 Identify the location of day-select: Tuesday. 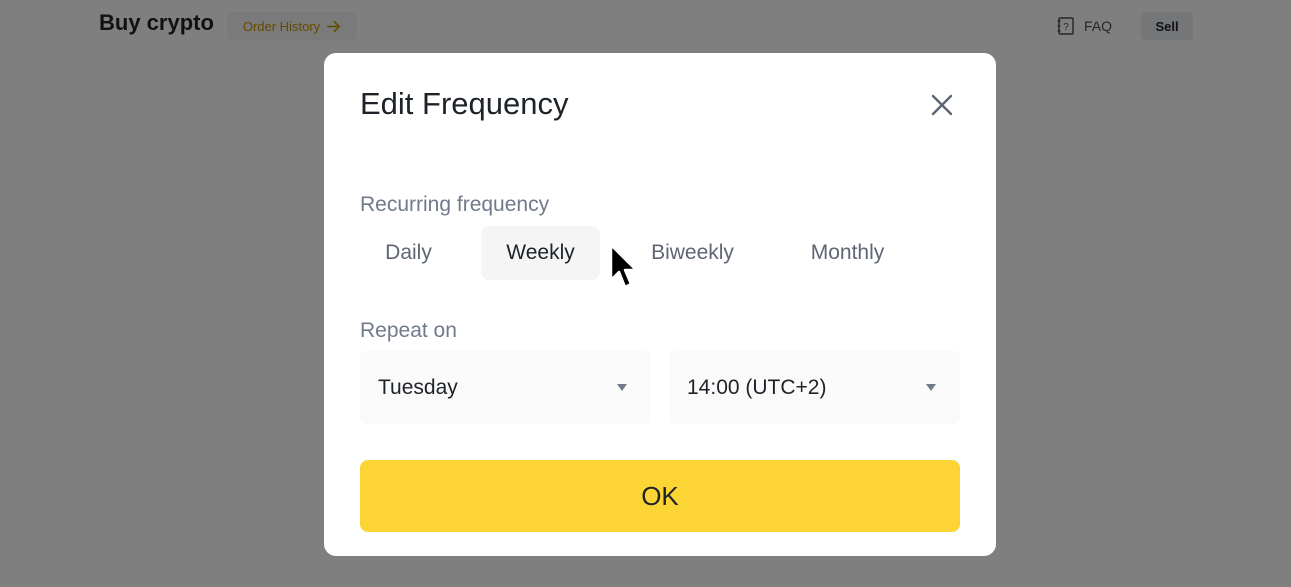
(505, 387).